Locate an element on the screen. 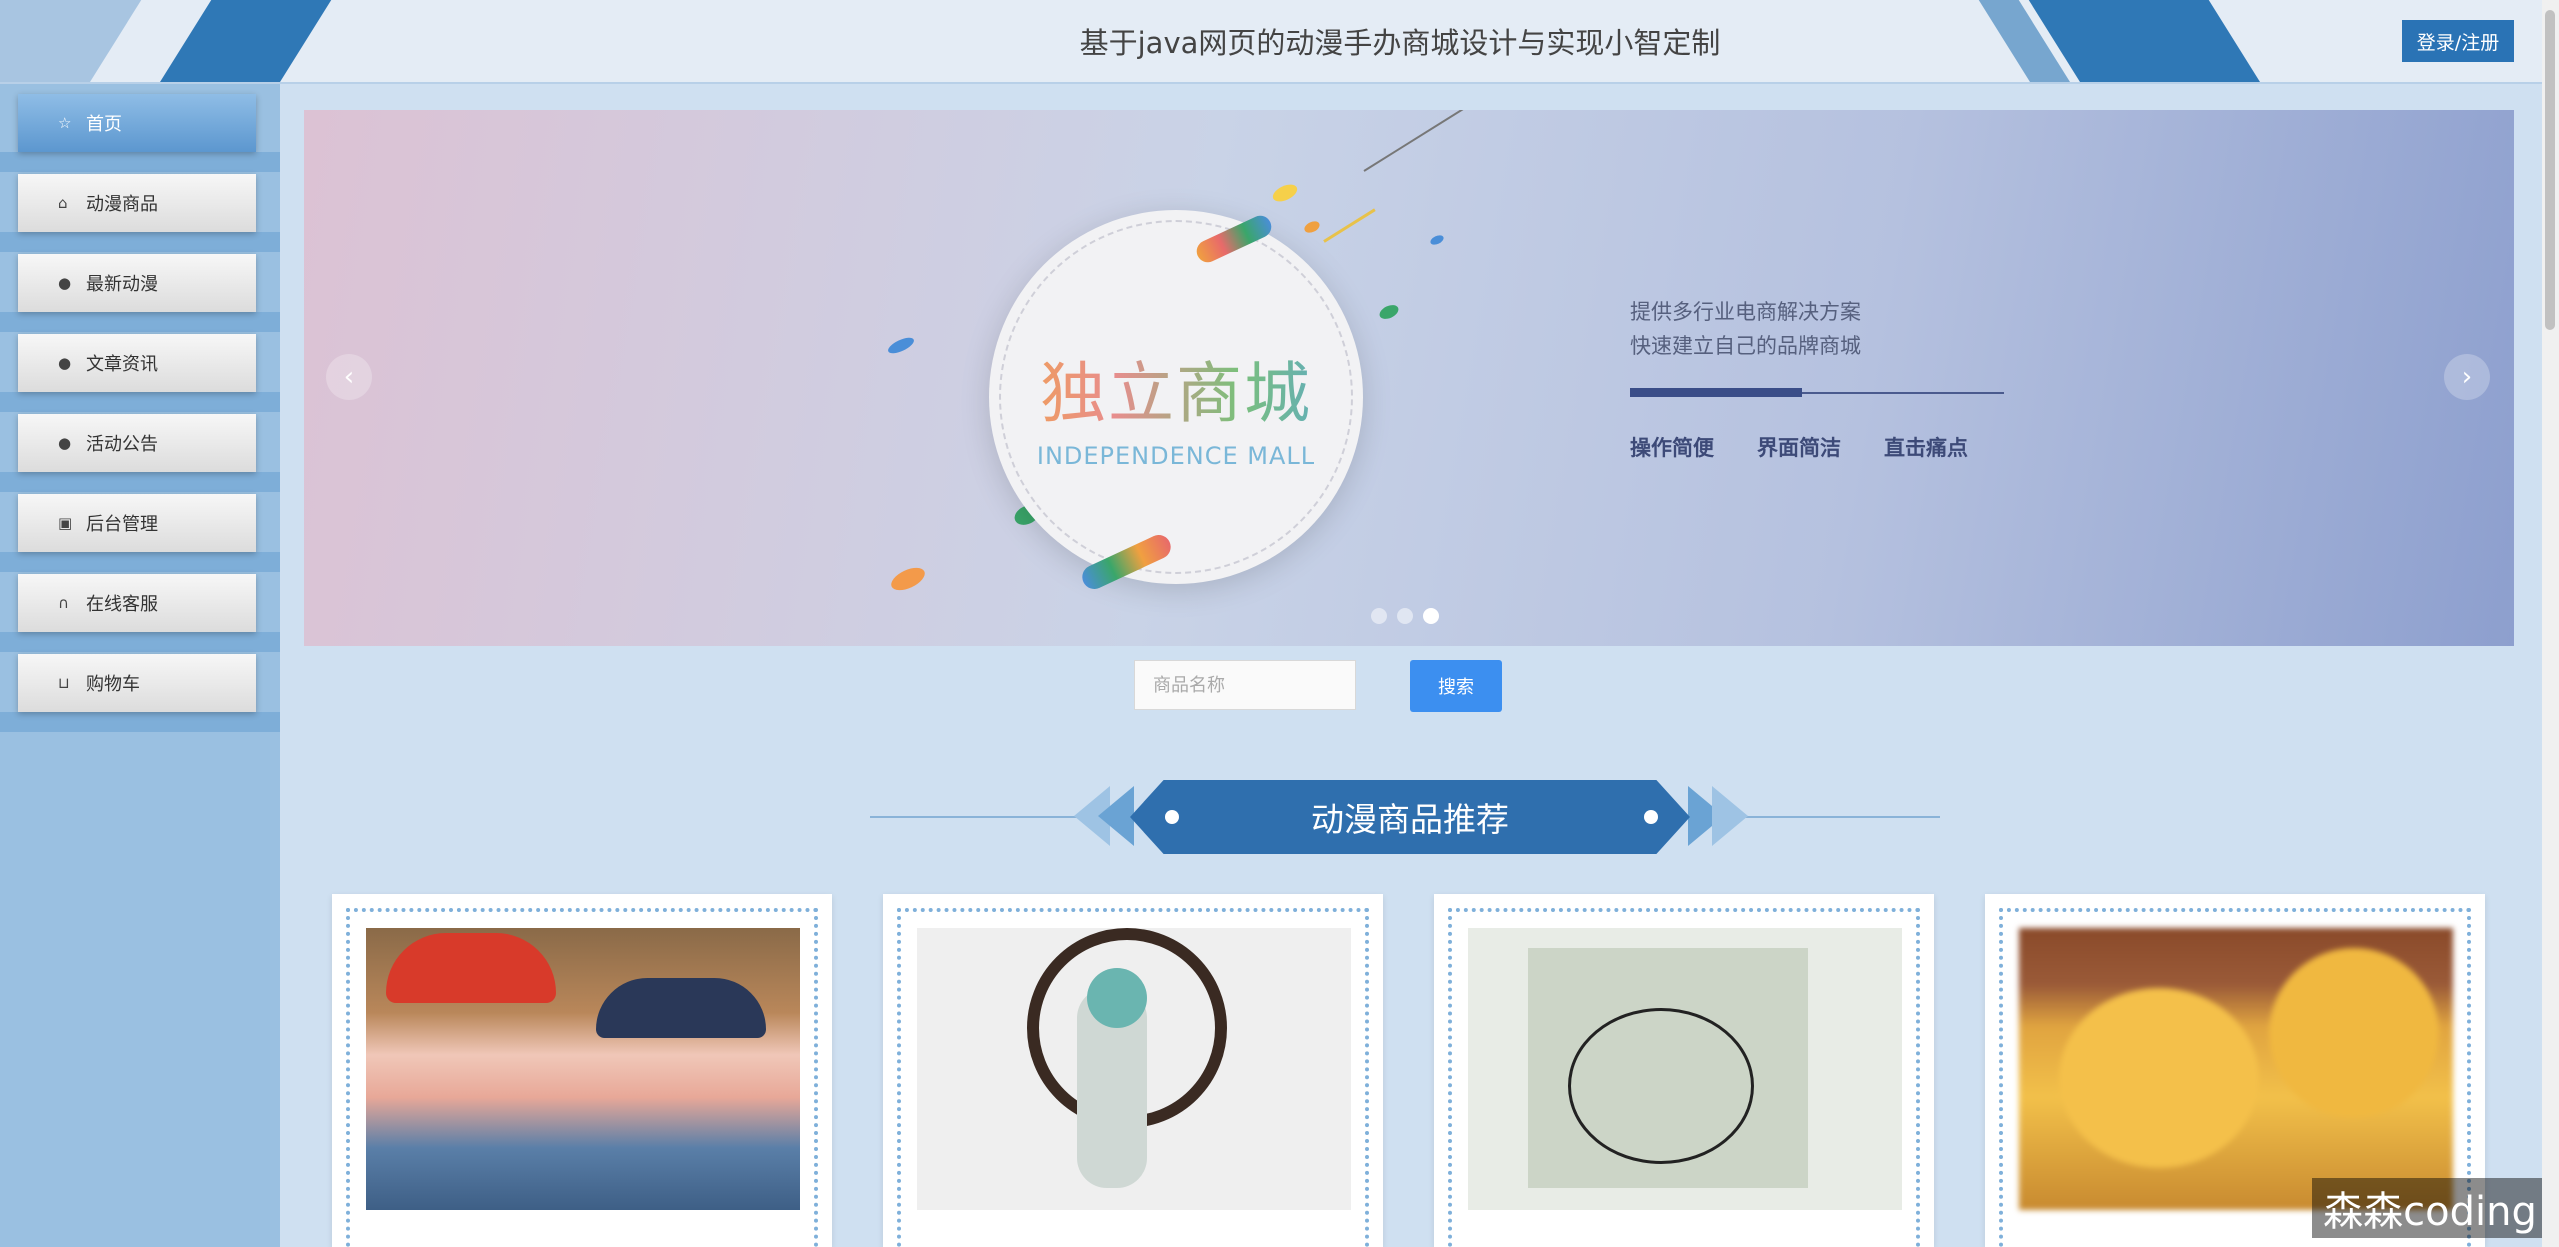 The image size is (2559, 1247). cart-icon: ⊔ is located at coordinates (64, 683).